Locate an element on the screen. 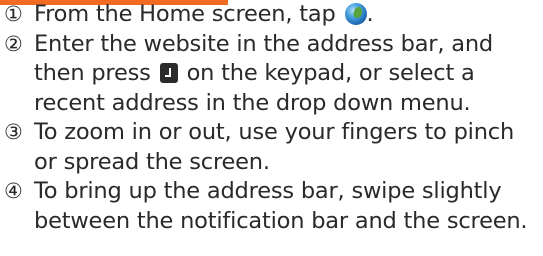 The image size is (543, 256). instruction-step-1: ① From the Home screen, tap . is located at coordinates (271, 15).